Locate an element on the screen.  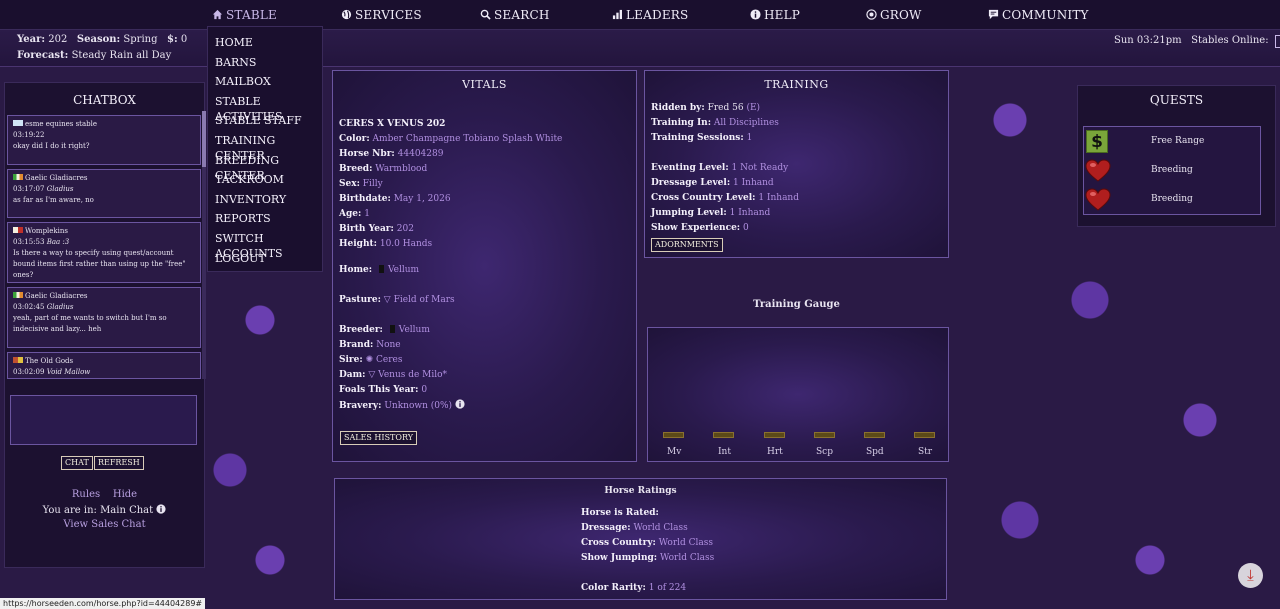
dam-link: ▽ Venus de Milo* is located at coordinates (407, 375).